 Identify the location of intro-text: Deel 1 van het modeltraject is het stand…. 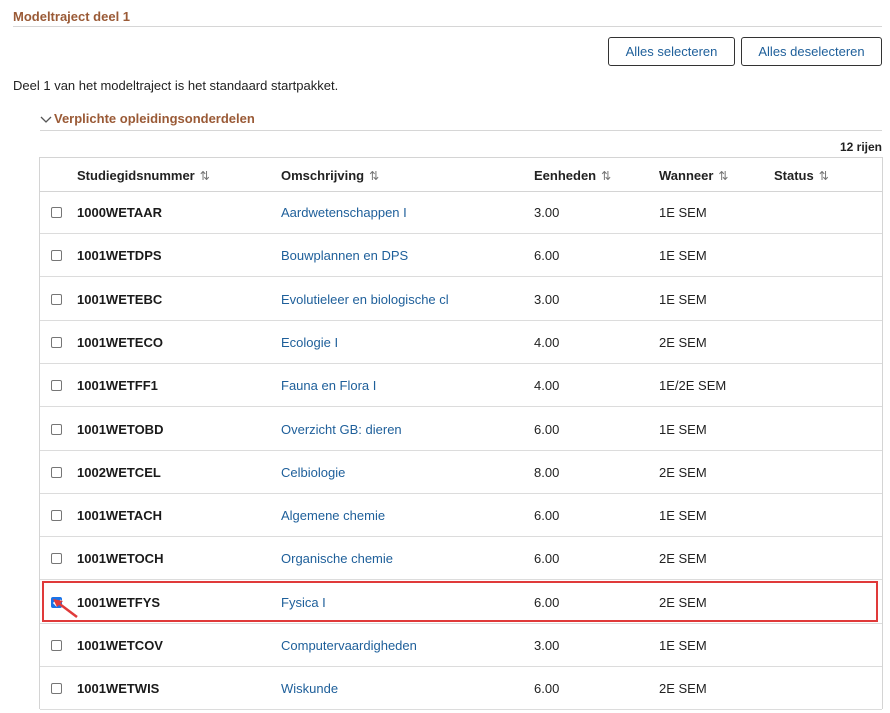
(176, 85).